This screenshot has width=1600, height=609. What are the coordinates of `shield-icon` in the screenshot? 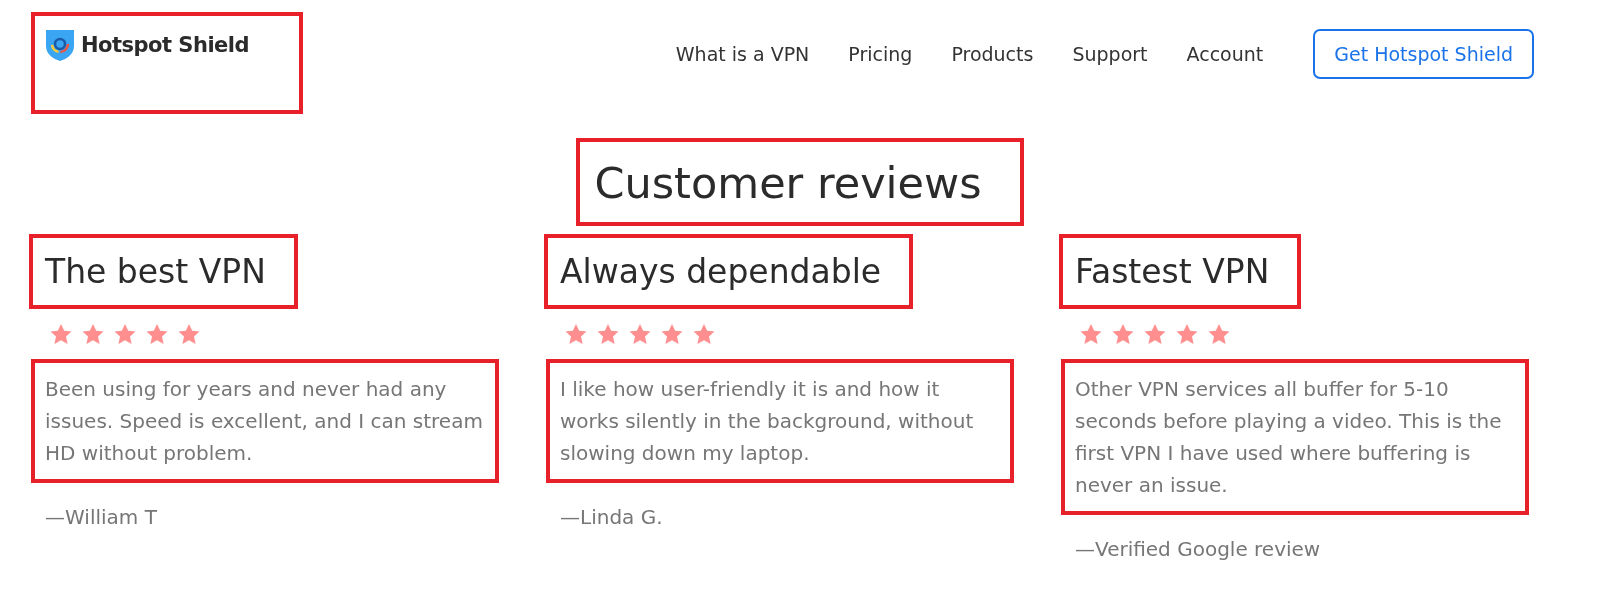 It's located at (60, 45).